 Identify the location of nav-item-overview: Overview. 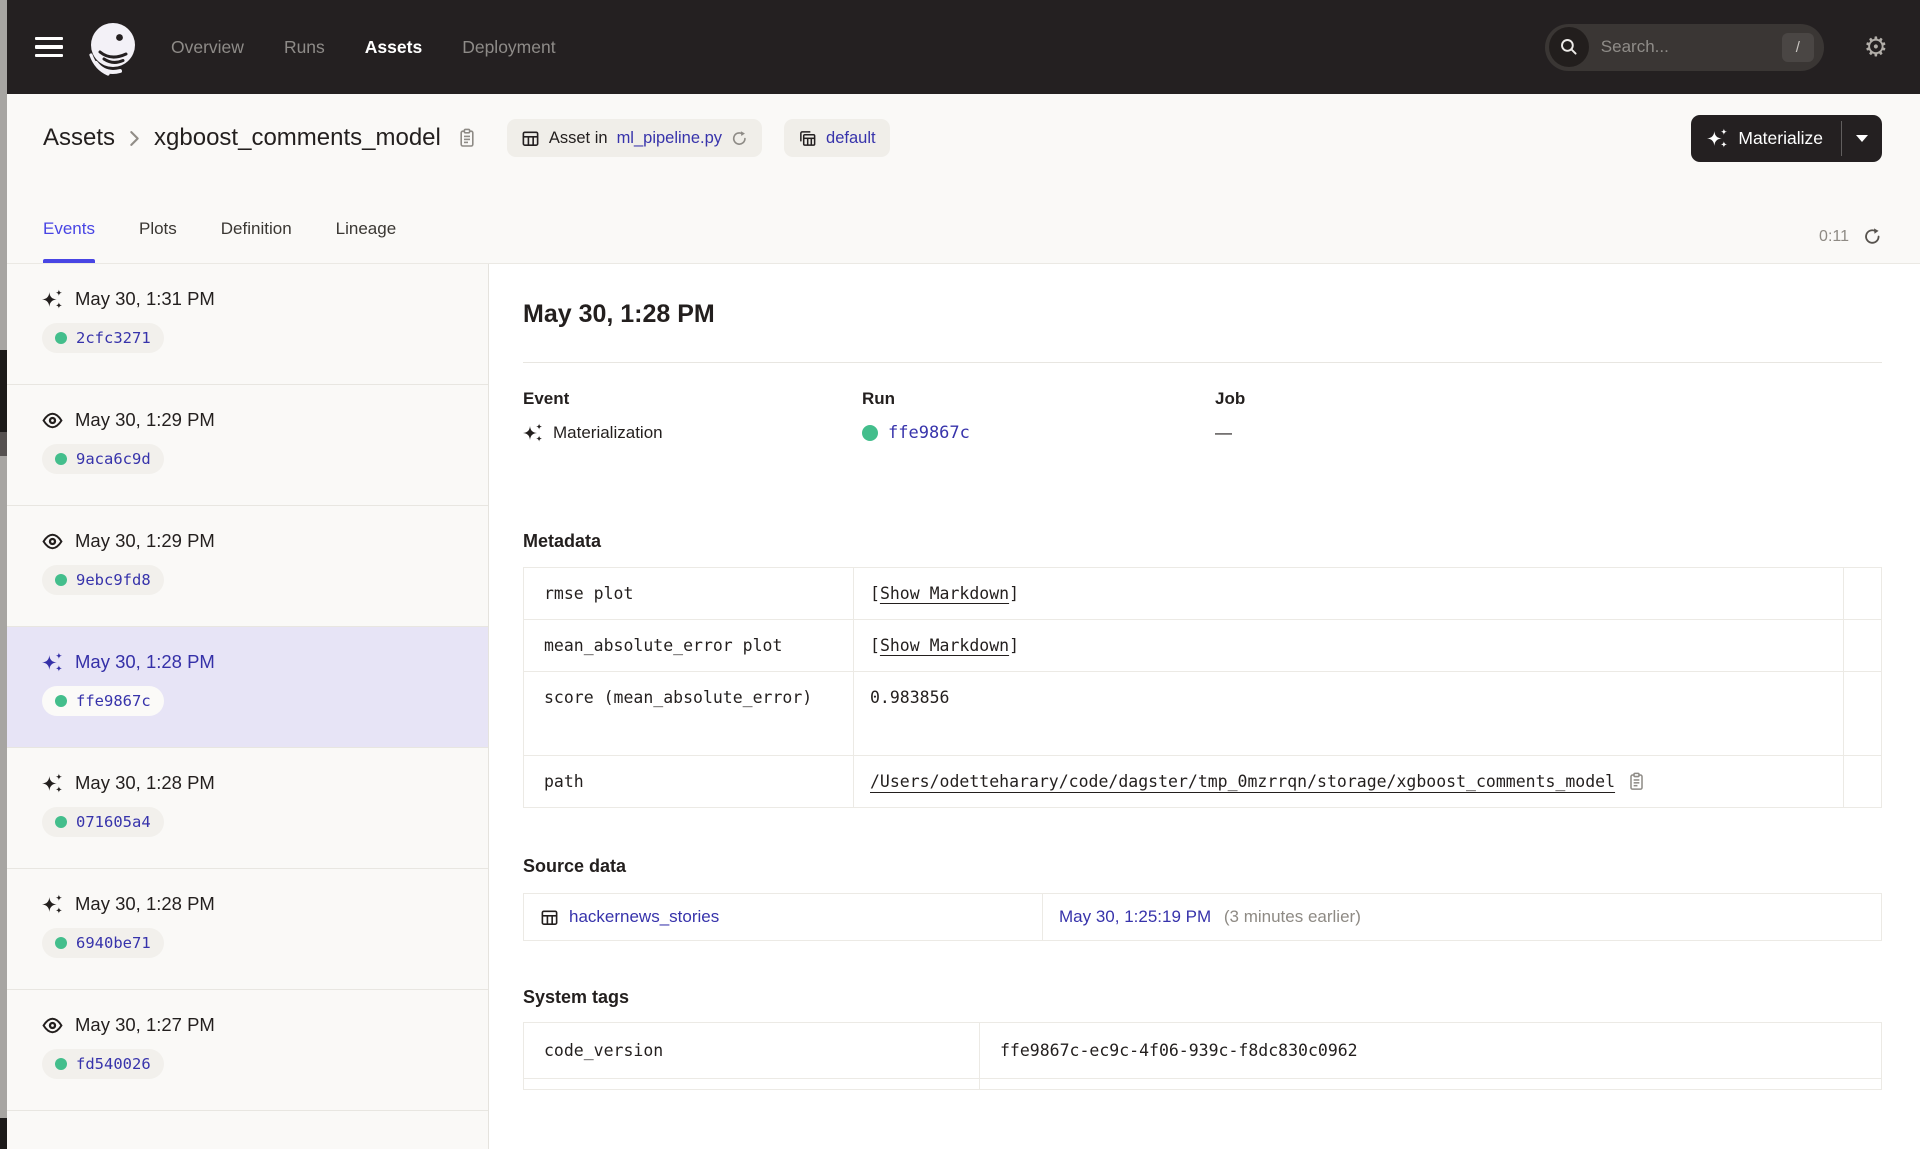
(207, 47).